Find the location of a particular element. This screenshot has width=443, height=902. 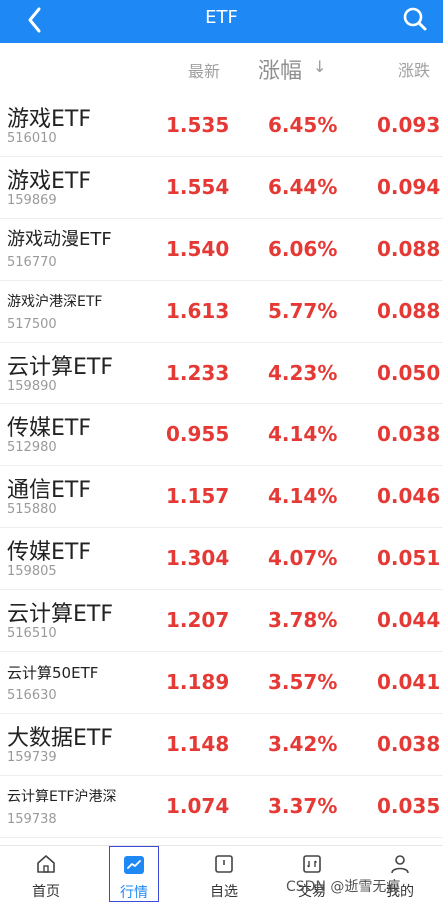

etf-code: 516770 is located at coordinates (32, 262).